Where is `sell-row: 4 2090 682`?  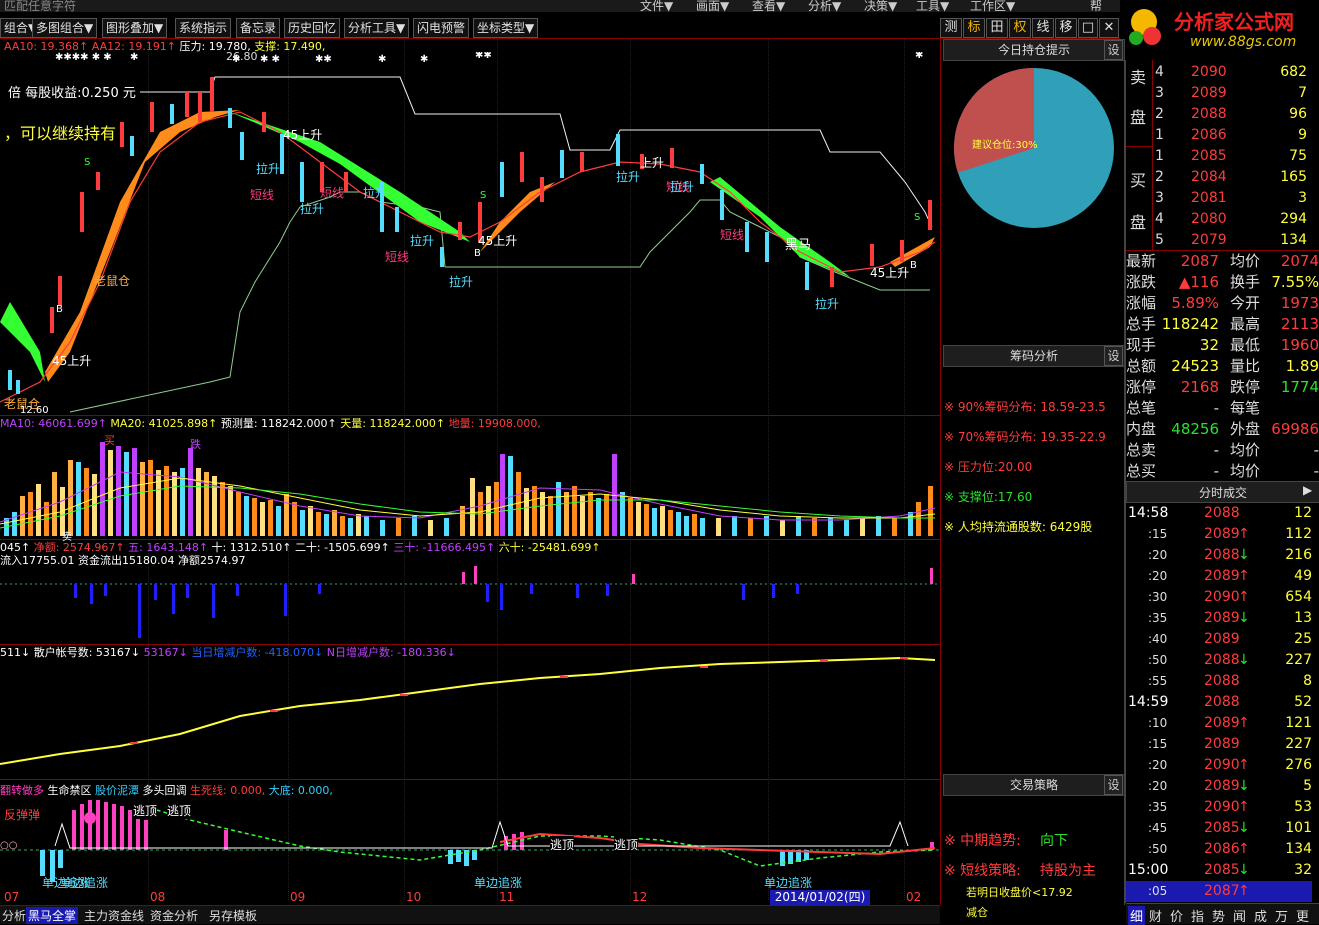 sell-row: 4 2090 682 is located at coordinates (1235, 72).